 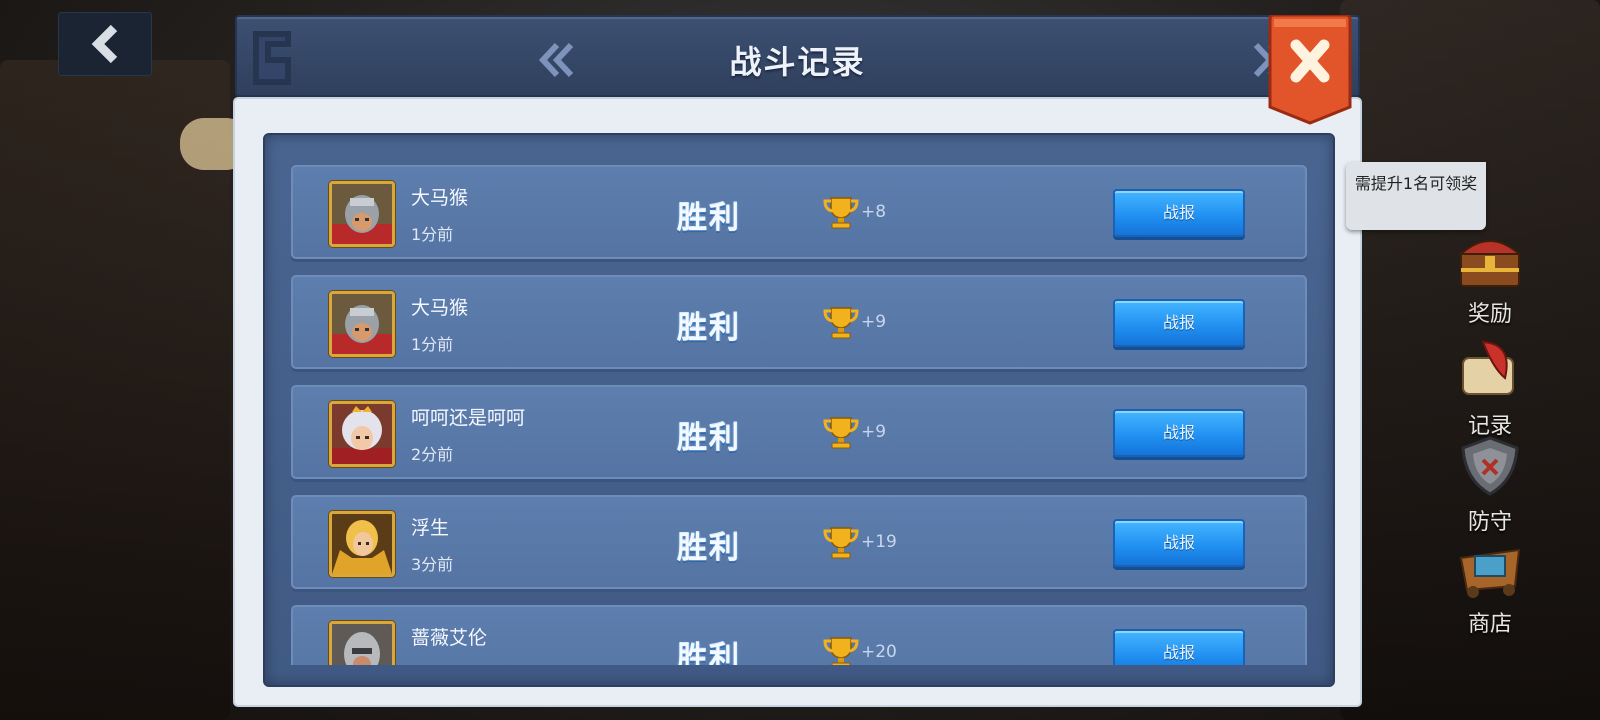 I want to click on shield-icon, so click(x=1490, y=466).